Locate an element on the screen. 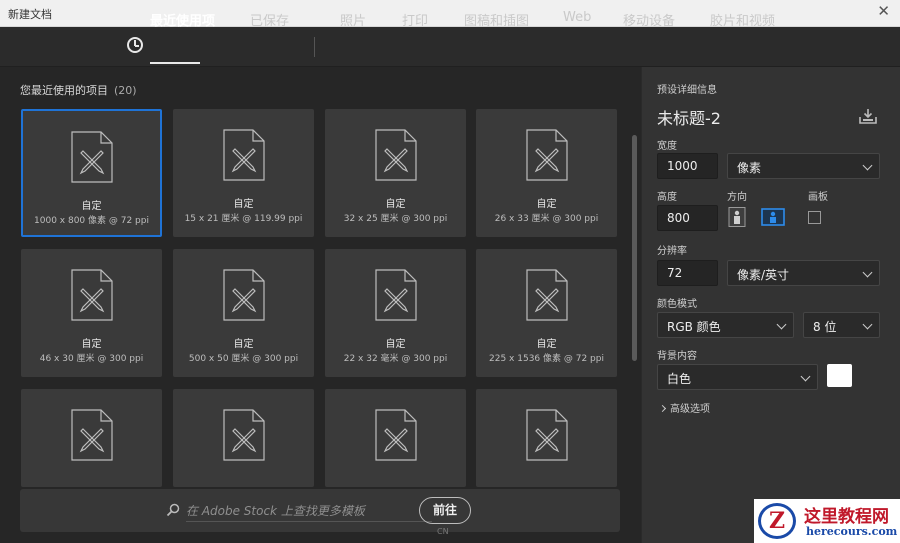  save-preset-icon is located at coordinates (868, 116).